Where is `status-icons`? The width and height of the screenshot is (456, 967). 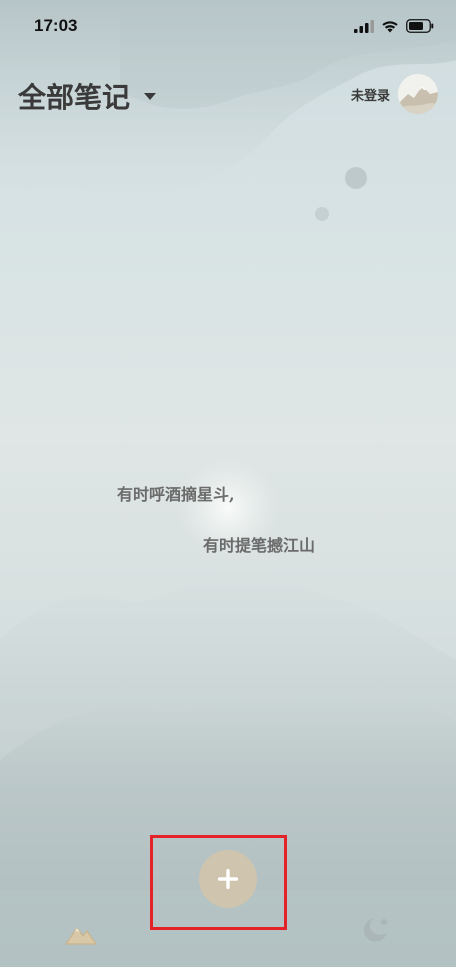 status-icons is located at coordinates (394, 26).